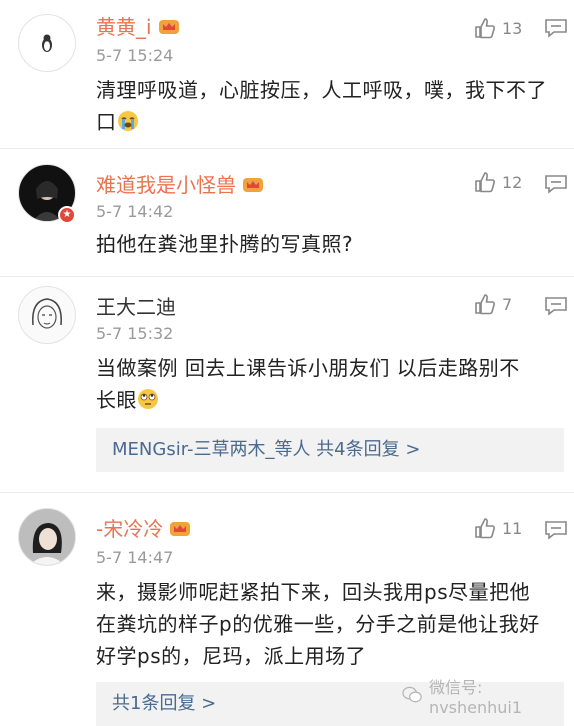  I want to click on crying-face-icon, so click(127, 121).